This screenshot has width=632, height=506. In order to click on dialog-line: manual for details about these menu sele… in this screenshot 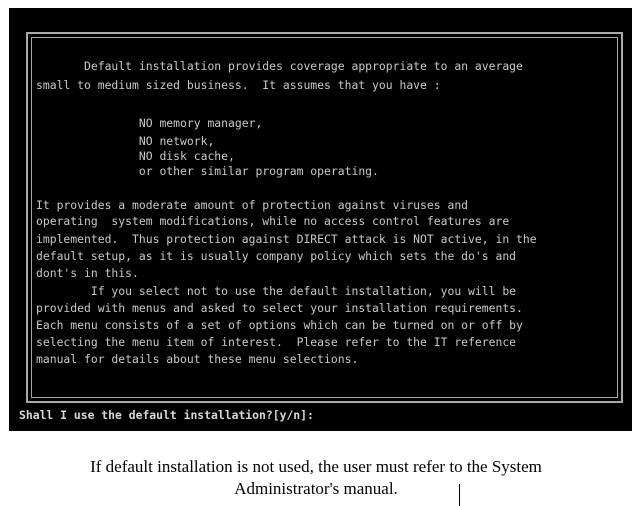, I will do `click(197, 359)`.